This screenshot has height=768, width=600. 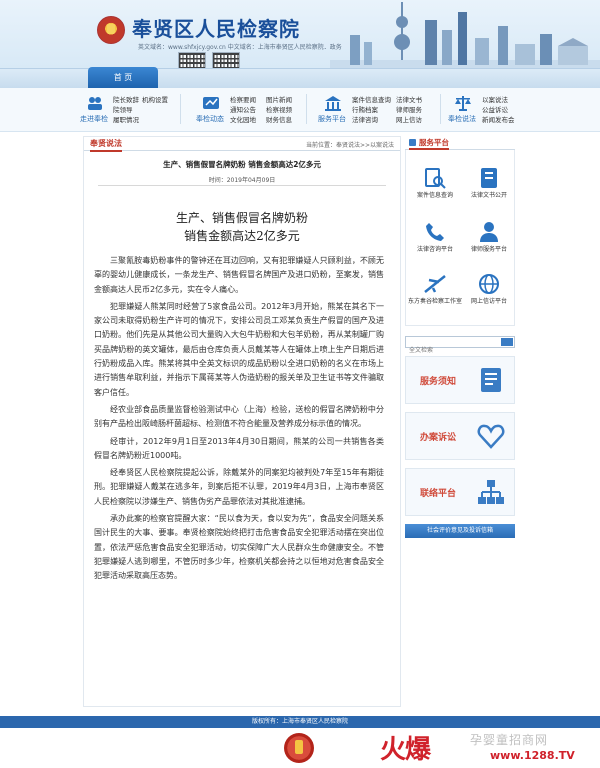 What do you see at coordinates (505, 120) in the screenshot?
I see `quicklink-item: 新闻发布会` at bounding box center [505, 120].